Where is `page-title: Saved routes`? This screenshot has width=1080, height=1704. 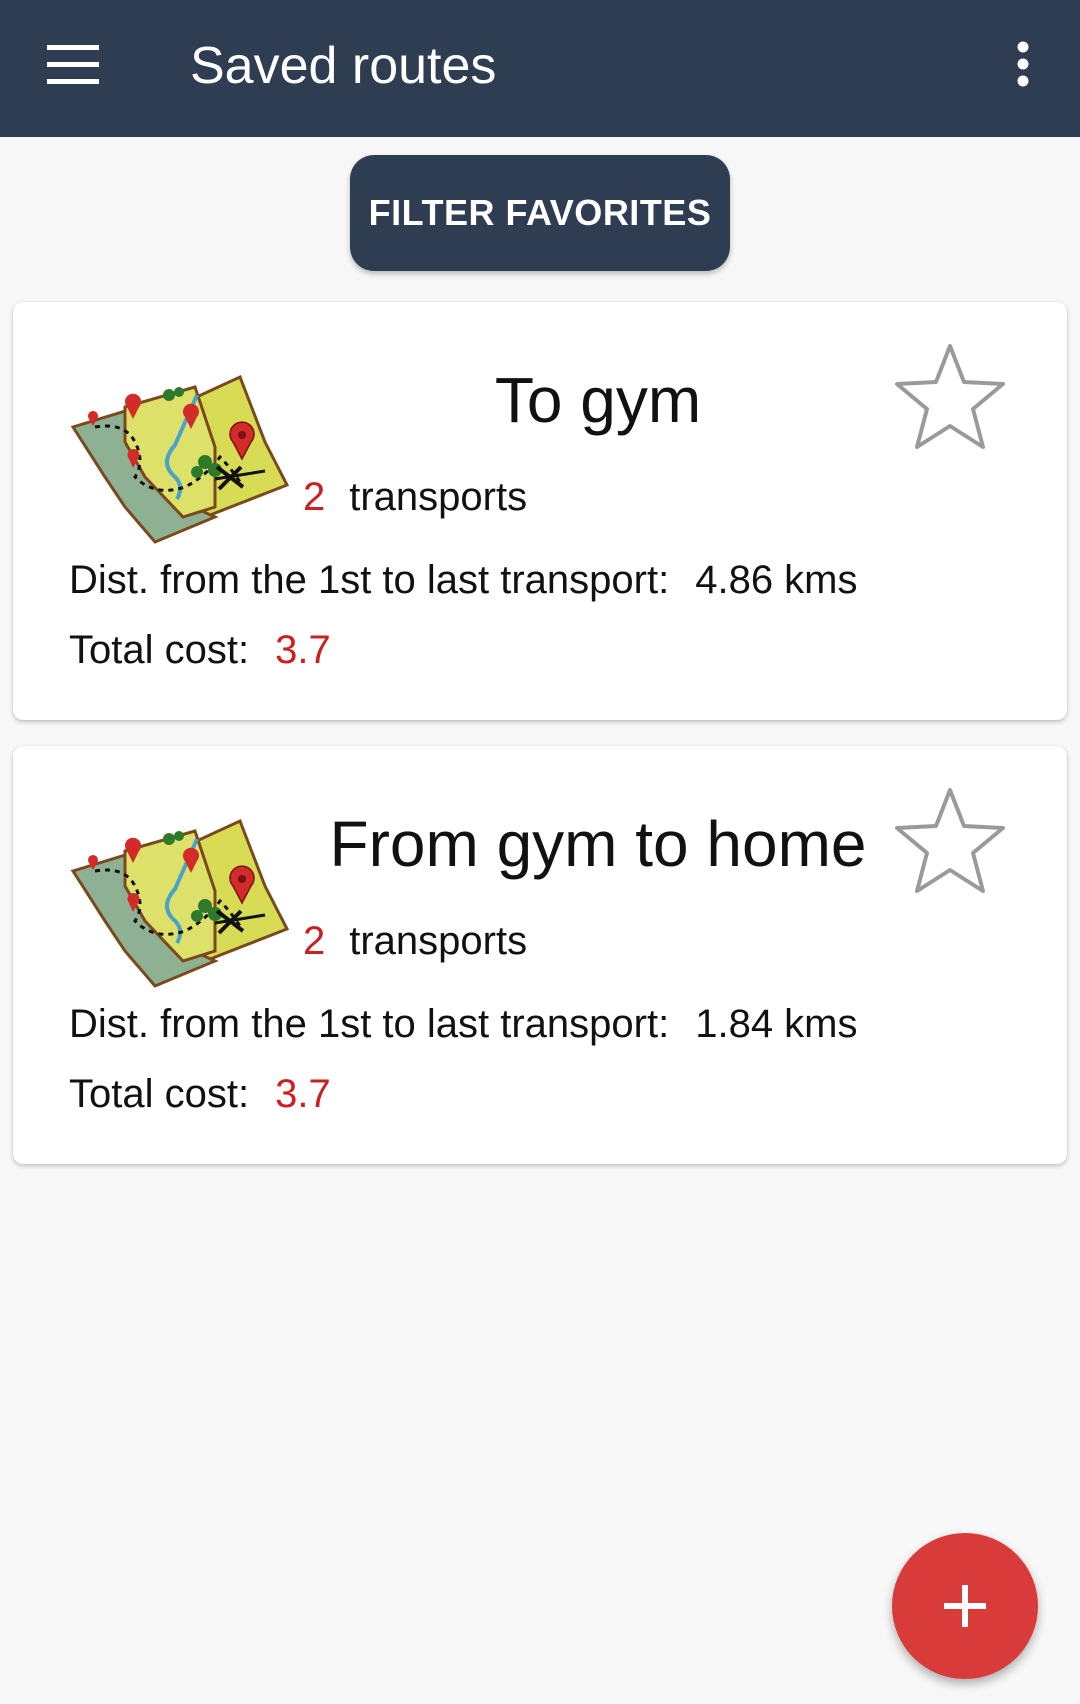 page-title: Saved routes is located at coordinates (343, 66).